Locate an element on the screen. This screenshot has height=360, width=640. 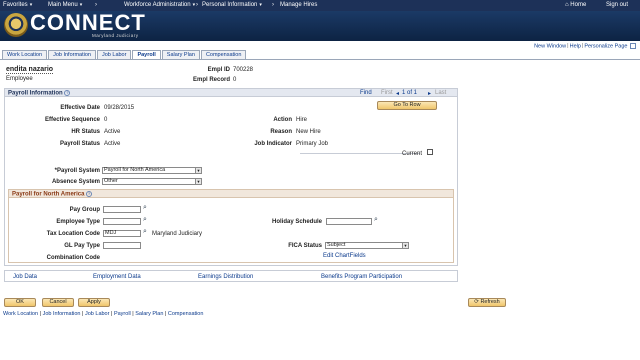
payroll-system-select: Payroll for North America ▼ is located at coordinates (152, 170).